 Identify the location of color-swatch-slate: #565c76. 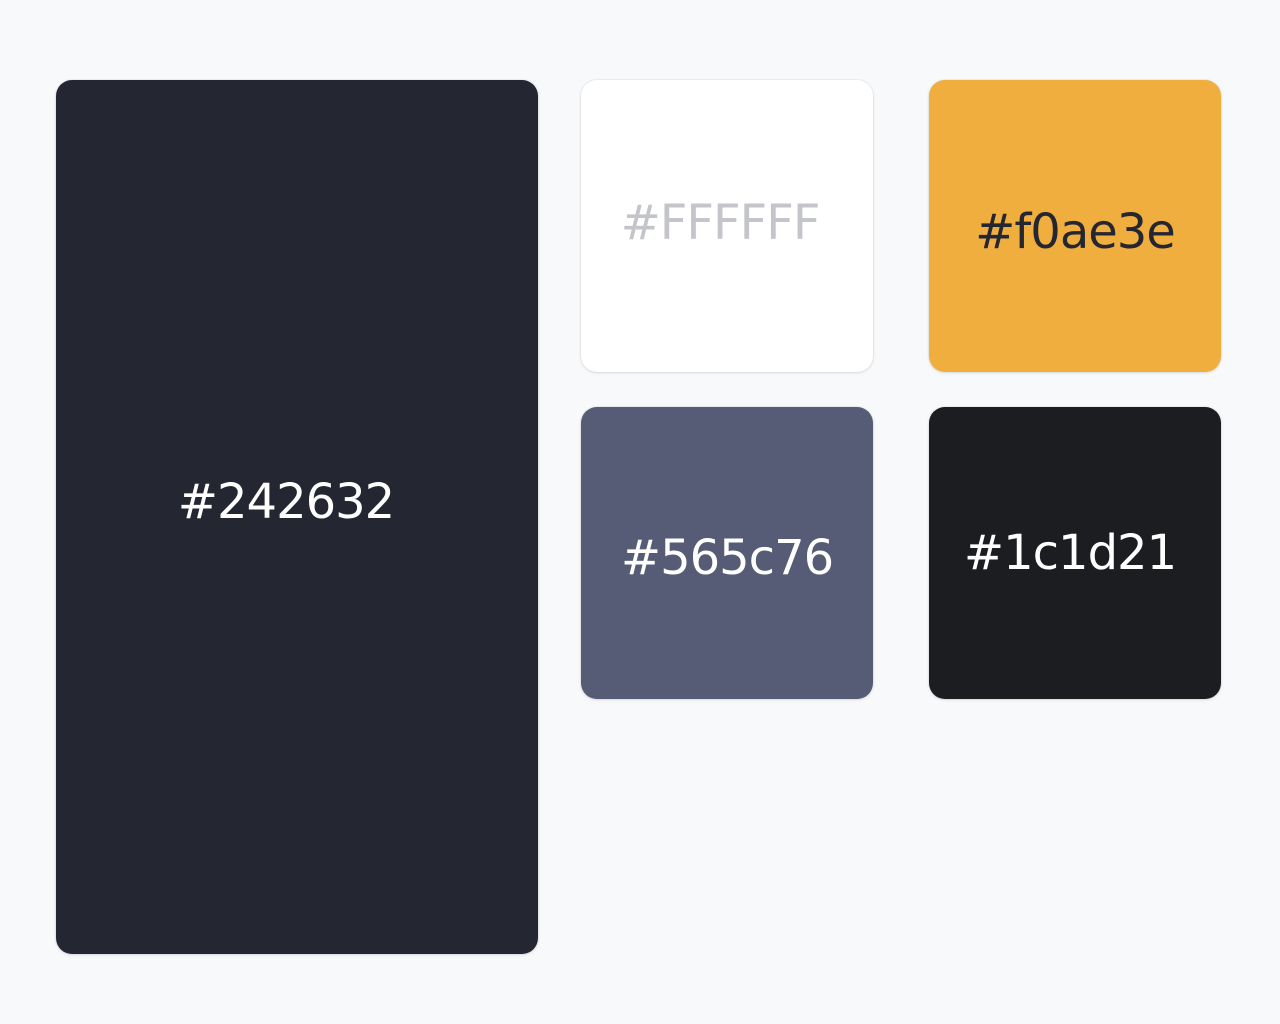
(727, 553).